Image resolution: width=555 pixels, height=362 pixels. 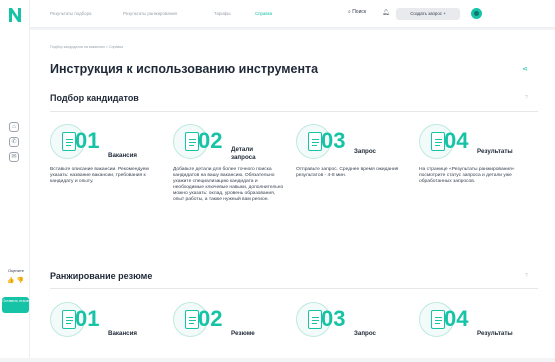 What do you see at coordinates (525, 69) in the screenshot?
I see `share-icon: ⋖` at bounding box center [525, 69].